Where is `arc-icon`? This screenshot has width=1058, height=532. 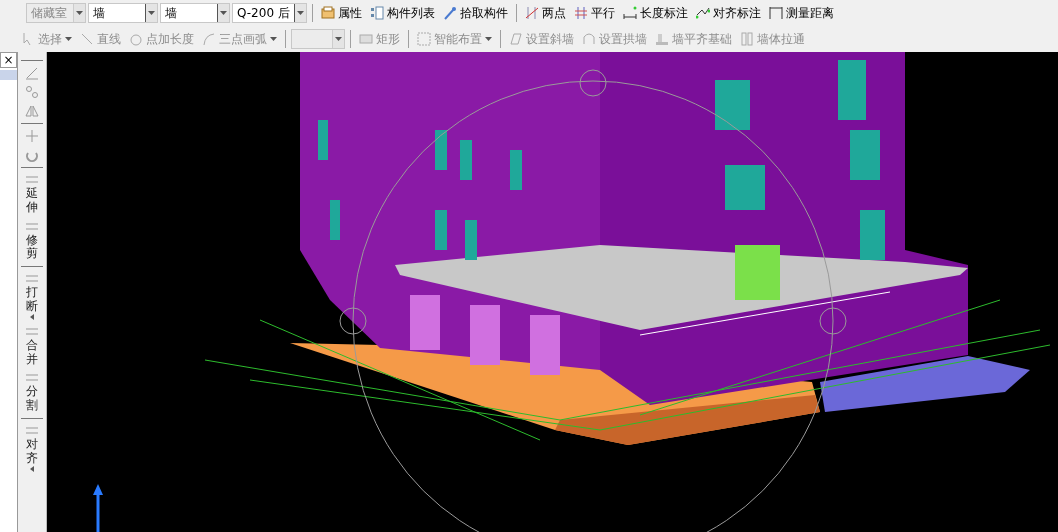
arc-icon is located at coordinates (209, 39).